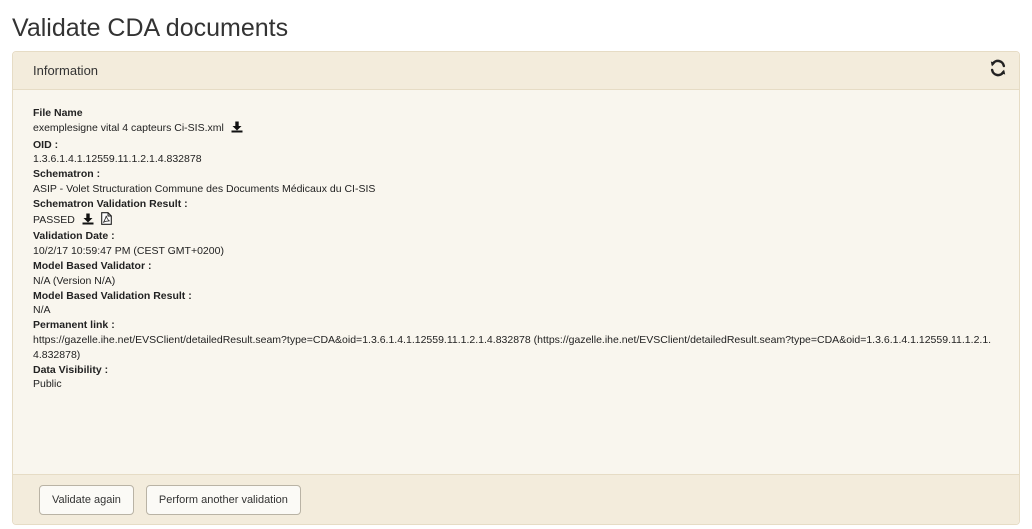  Describe the element at coordinates (516, 71) in the screenshot. I see `panel-heading: Information` at that location.